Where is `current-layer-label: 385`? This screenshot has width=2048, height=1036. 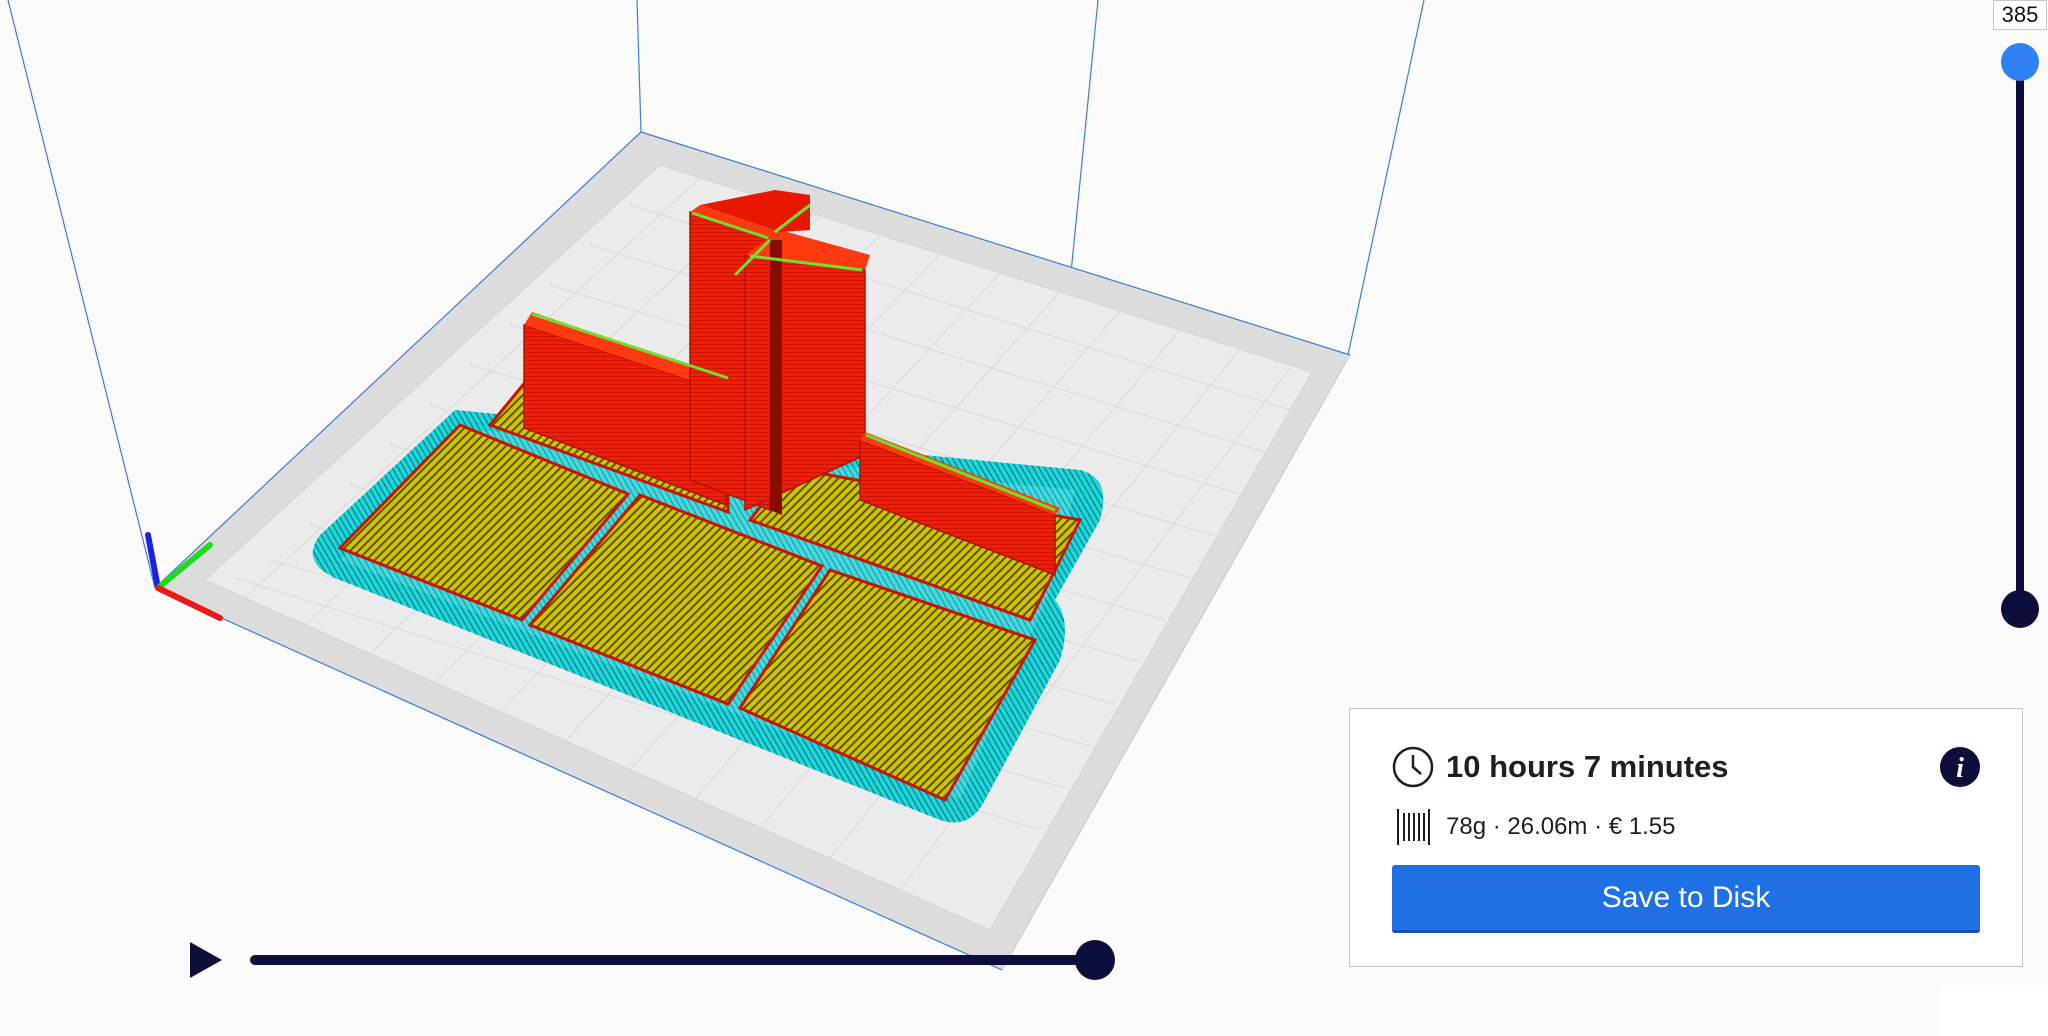
current-layer-label: 385 is located at coordinates (2020, 15).